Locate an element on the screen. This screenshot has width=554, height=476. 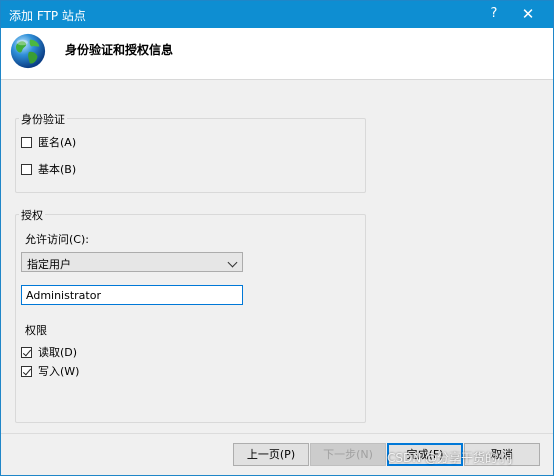
allow-access-value: 指定用户 is located at coordinates (49, 264).